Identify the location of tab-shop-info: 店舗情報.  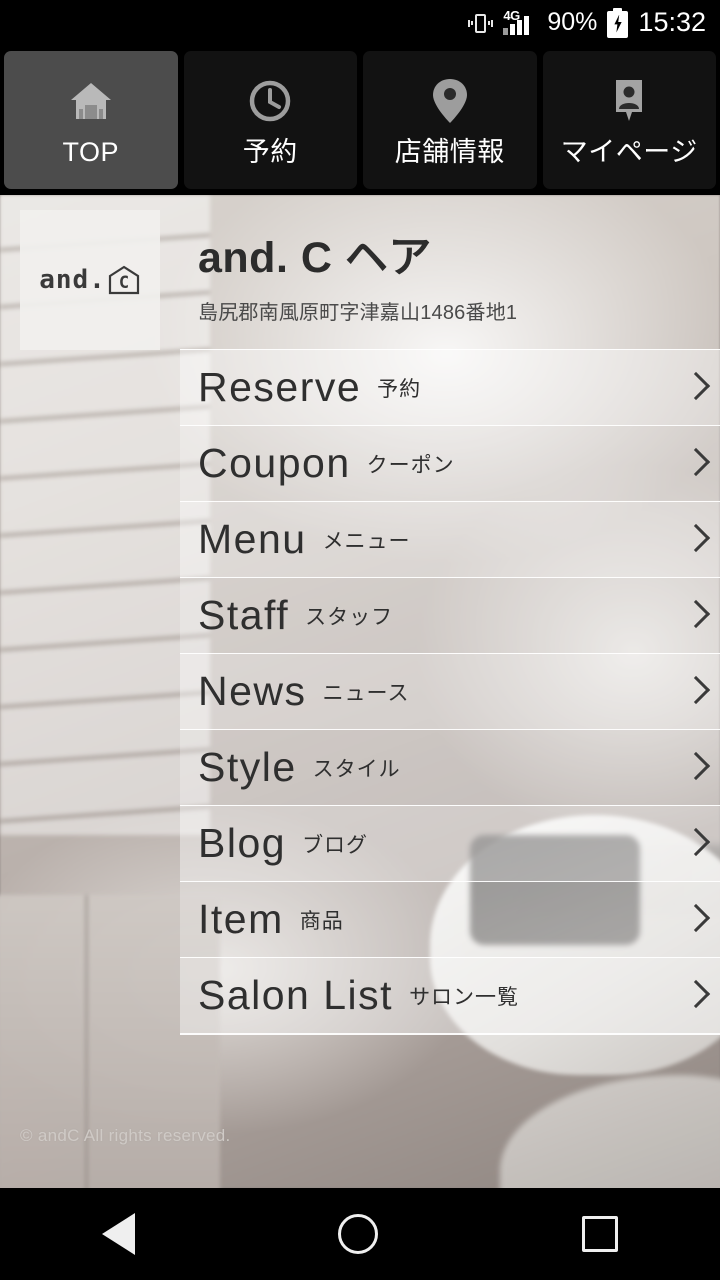
(450, 120).